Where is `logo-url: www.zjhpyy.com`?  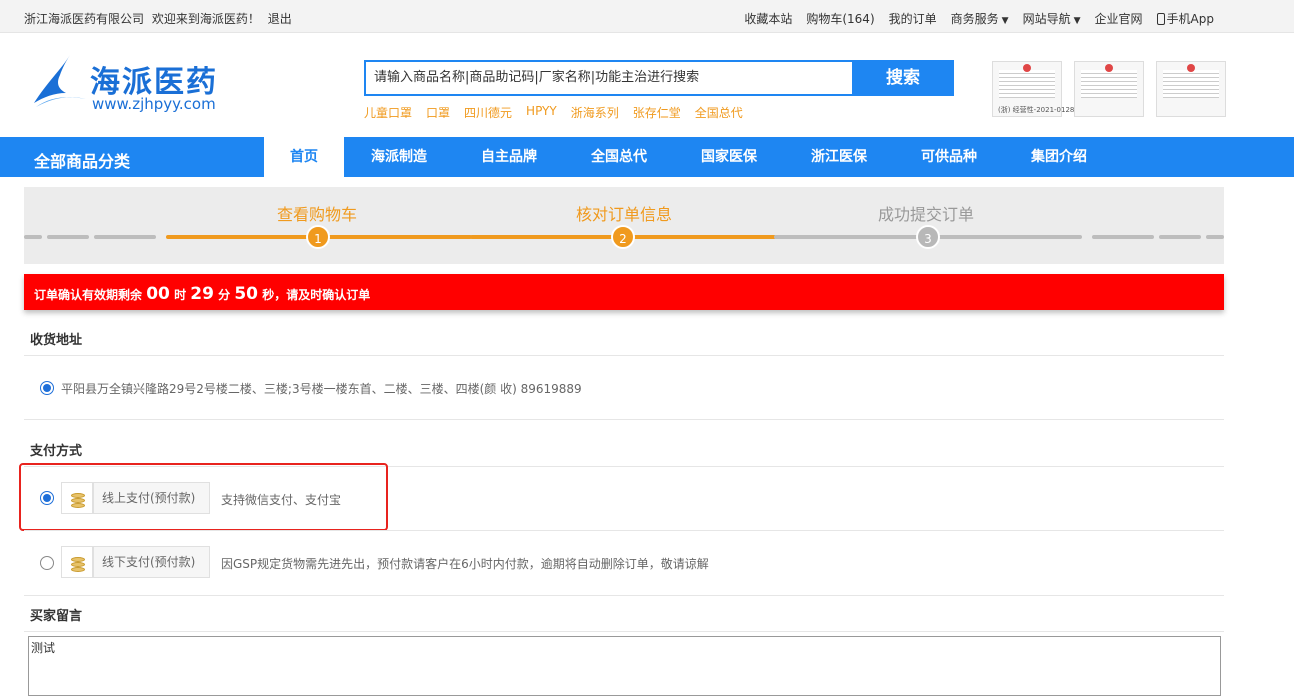
logo-url: www.zjhpyy.com is located at coordinates (154, 104).